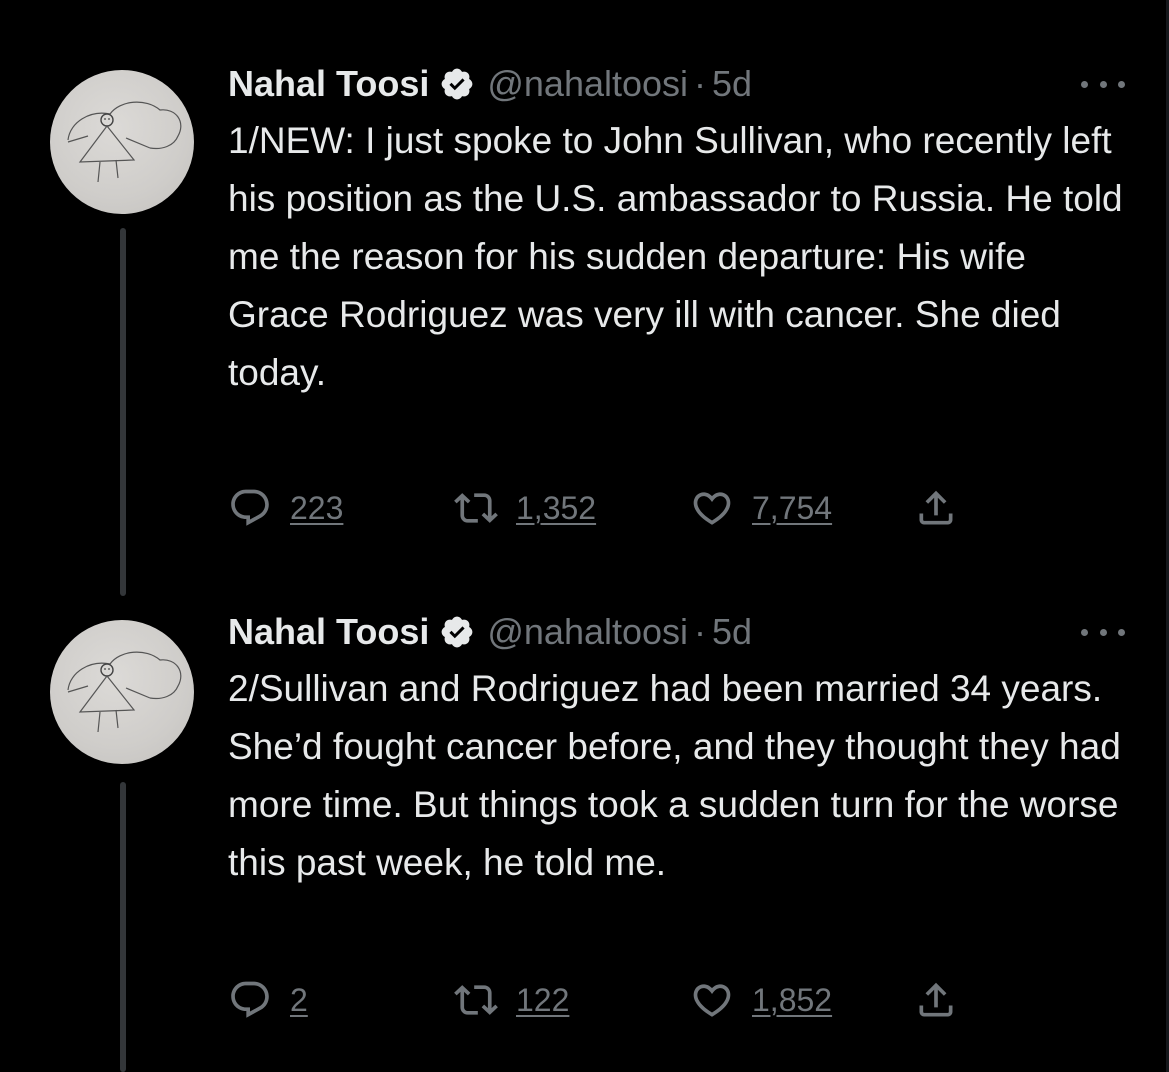  What do you see at coordinates (542, 1000) in the screenshot?
I see `retweet-count: 122` at bounding box center [542, 1000].